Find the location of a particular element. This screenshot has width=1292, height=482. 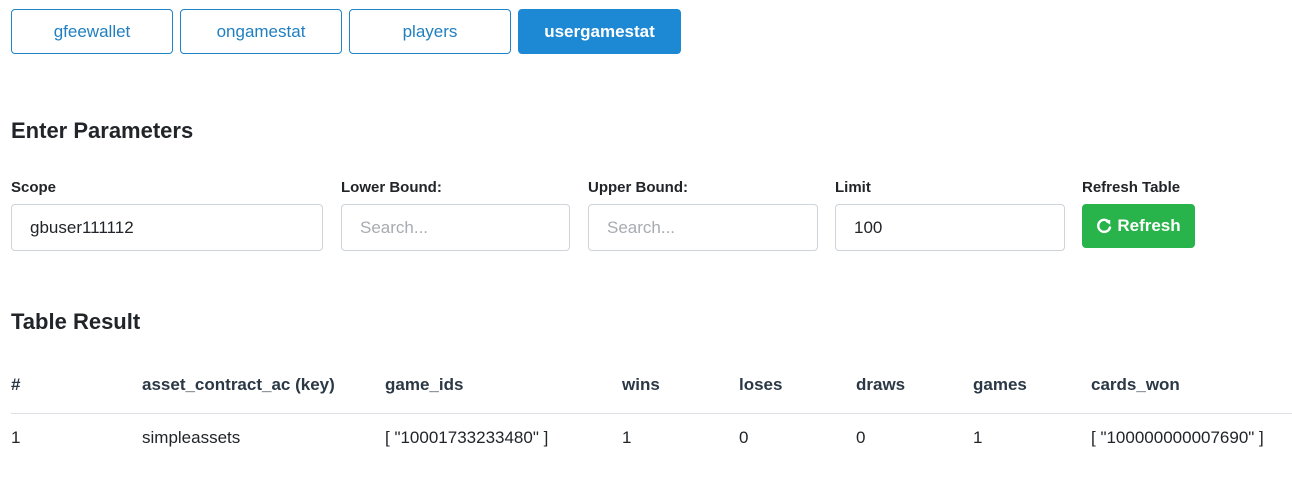

column-header: game_ids is located at coordinates (503, 386).